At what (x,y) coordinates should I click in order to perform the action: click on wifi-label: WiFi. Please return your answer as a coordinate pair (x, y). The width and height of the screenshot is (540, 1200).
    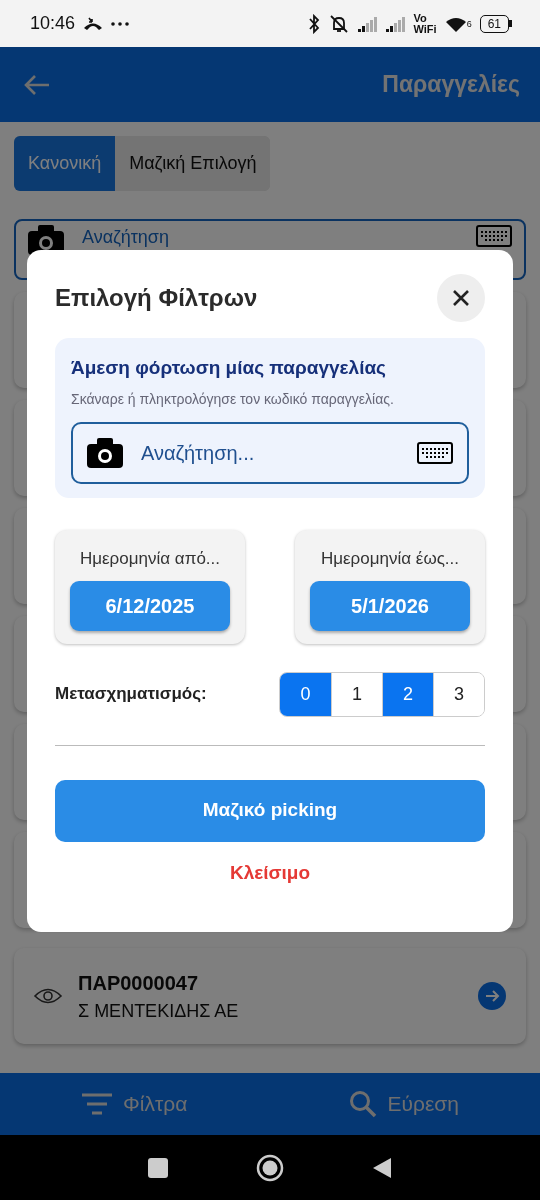
    Looking at the image, I should click on (425, 29).